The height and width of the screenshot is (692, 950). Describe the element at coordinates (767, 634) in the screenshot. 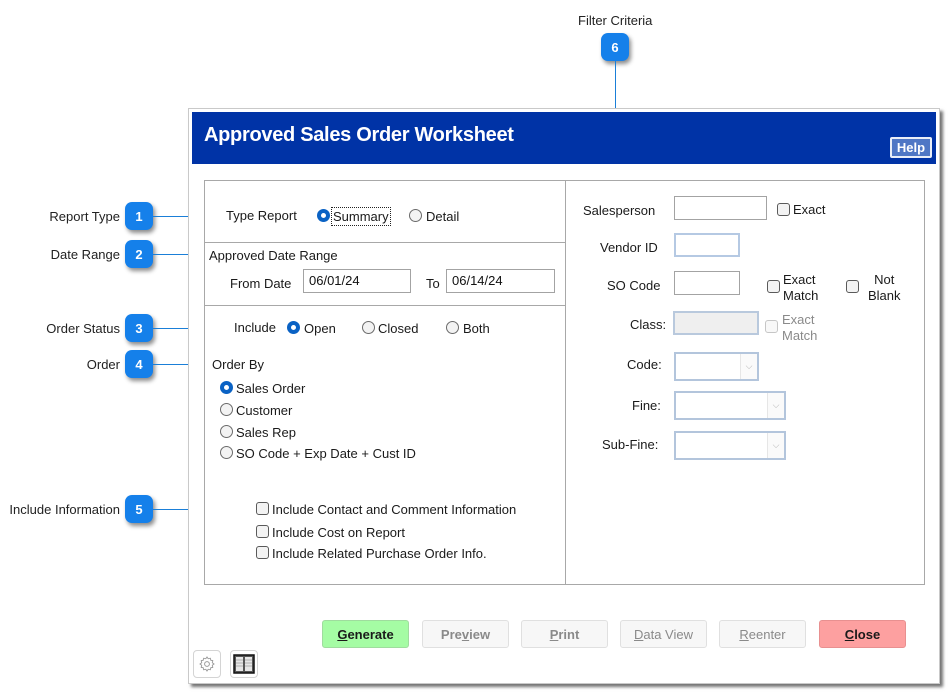

I see `btn-text: eenter` at that location.